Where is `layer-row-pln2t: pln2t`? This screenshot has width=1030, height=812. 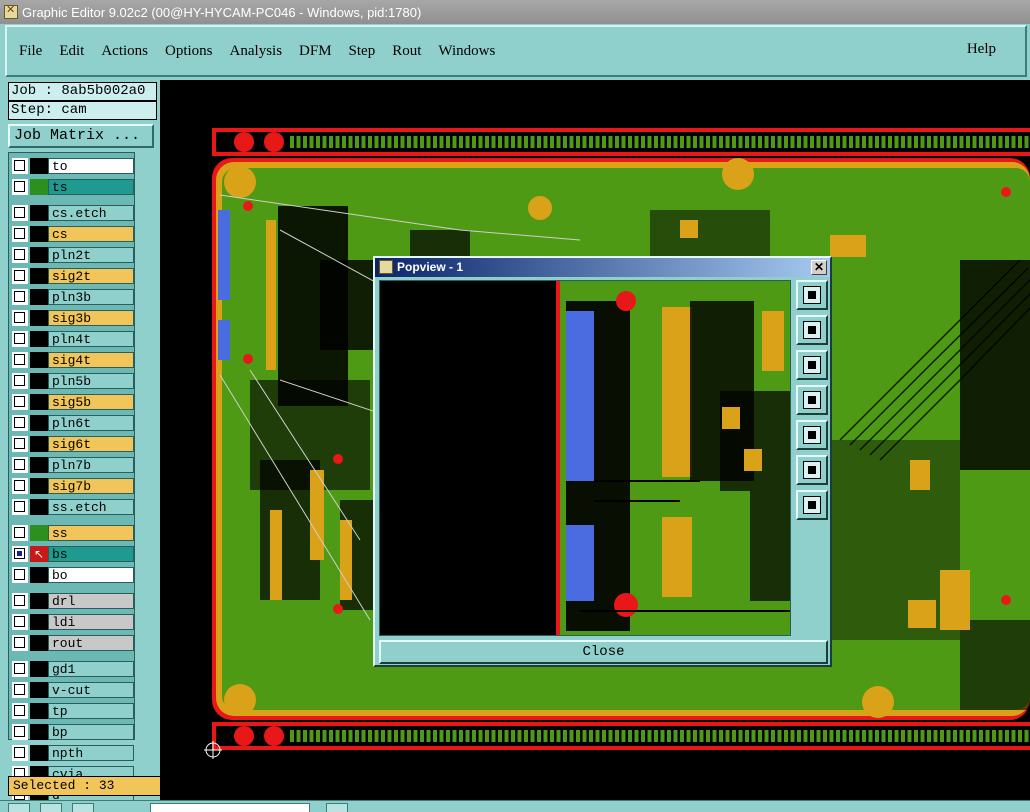 layer-row-pln2t: pln2t is located at coordinates (73, 255).